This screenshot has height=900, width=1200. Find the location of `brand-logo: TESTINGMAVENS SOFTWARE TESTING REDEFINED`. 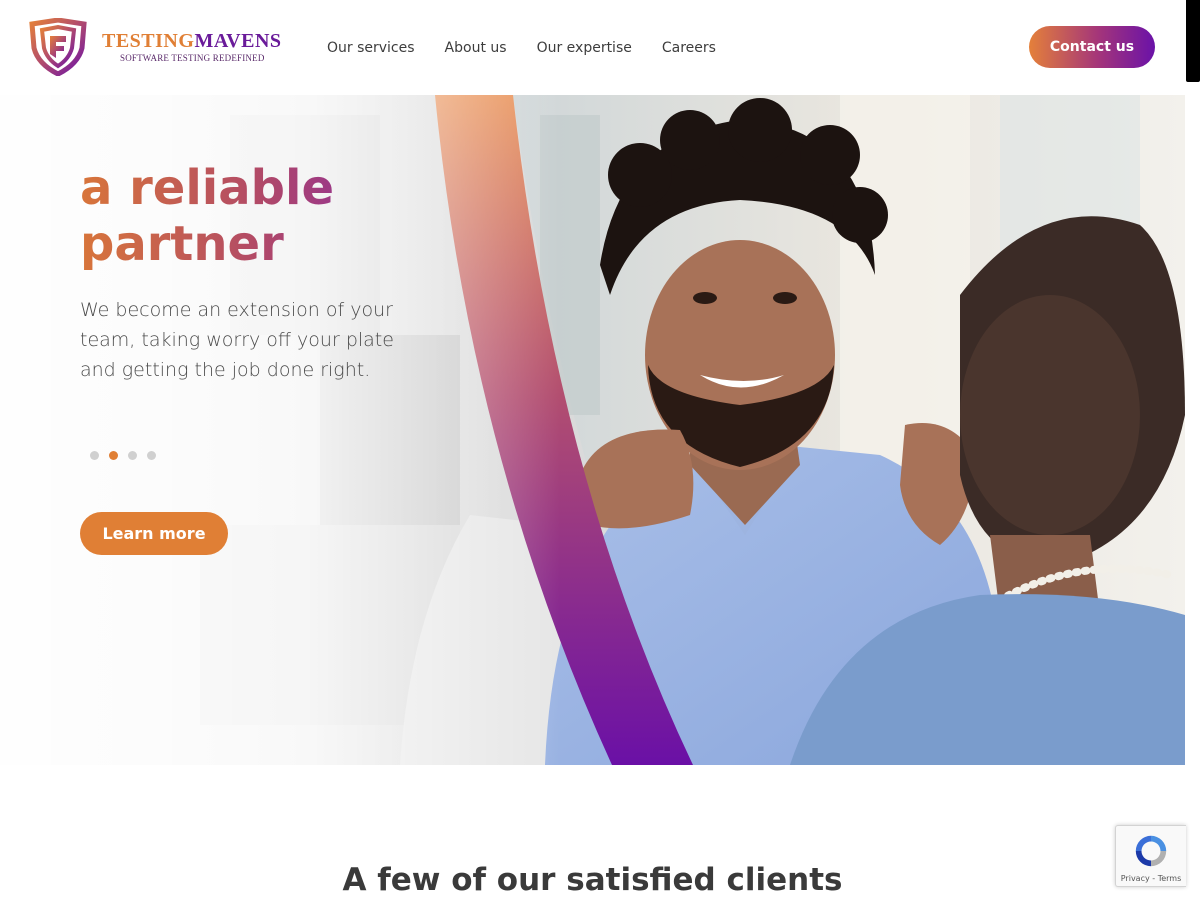

brand-logo: TESTINGMAVENS SOFTWARE TESTING REDEFINED is located at coordinates (158, 48).